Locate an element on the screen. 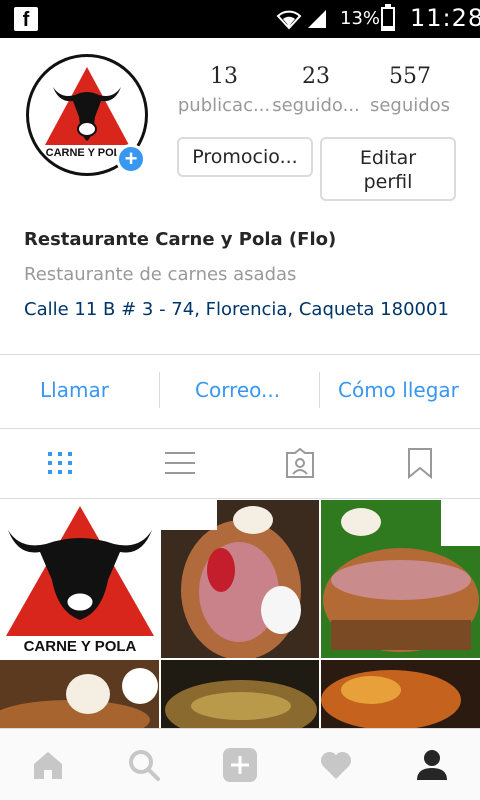 Image resolution: width=480 pixels, height=800 pixels. add-story-button: + is located at coordinates (131, 159).